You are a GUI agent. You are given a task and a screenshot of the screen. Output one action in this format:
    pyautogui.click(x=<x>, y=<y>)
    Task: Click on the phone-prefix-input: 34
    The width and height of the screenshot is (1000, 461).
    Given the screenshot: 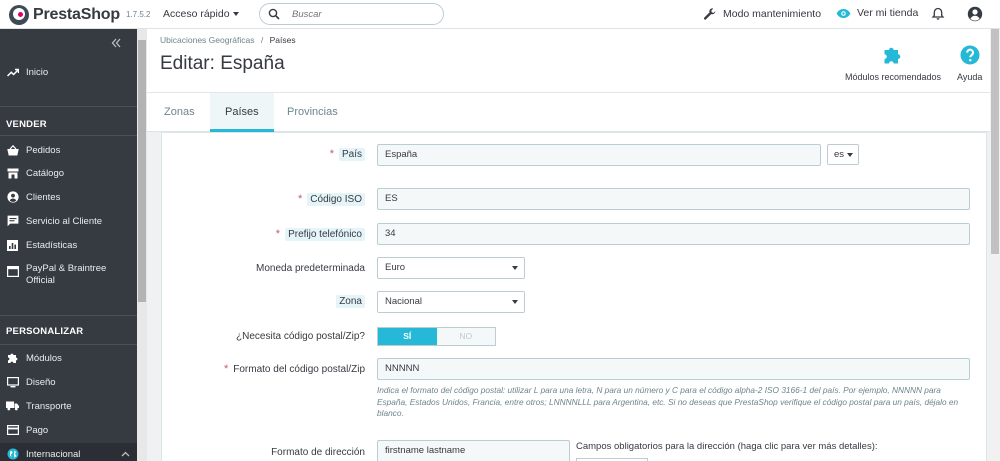 What is the action you would take?
    pyautogui.click(x=673, y=234)
    